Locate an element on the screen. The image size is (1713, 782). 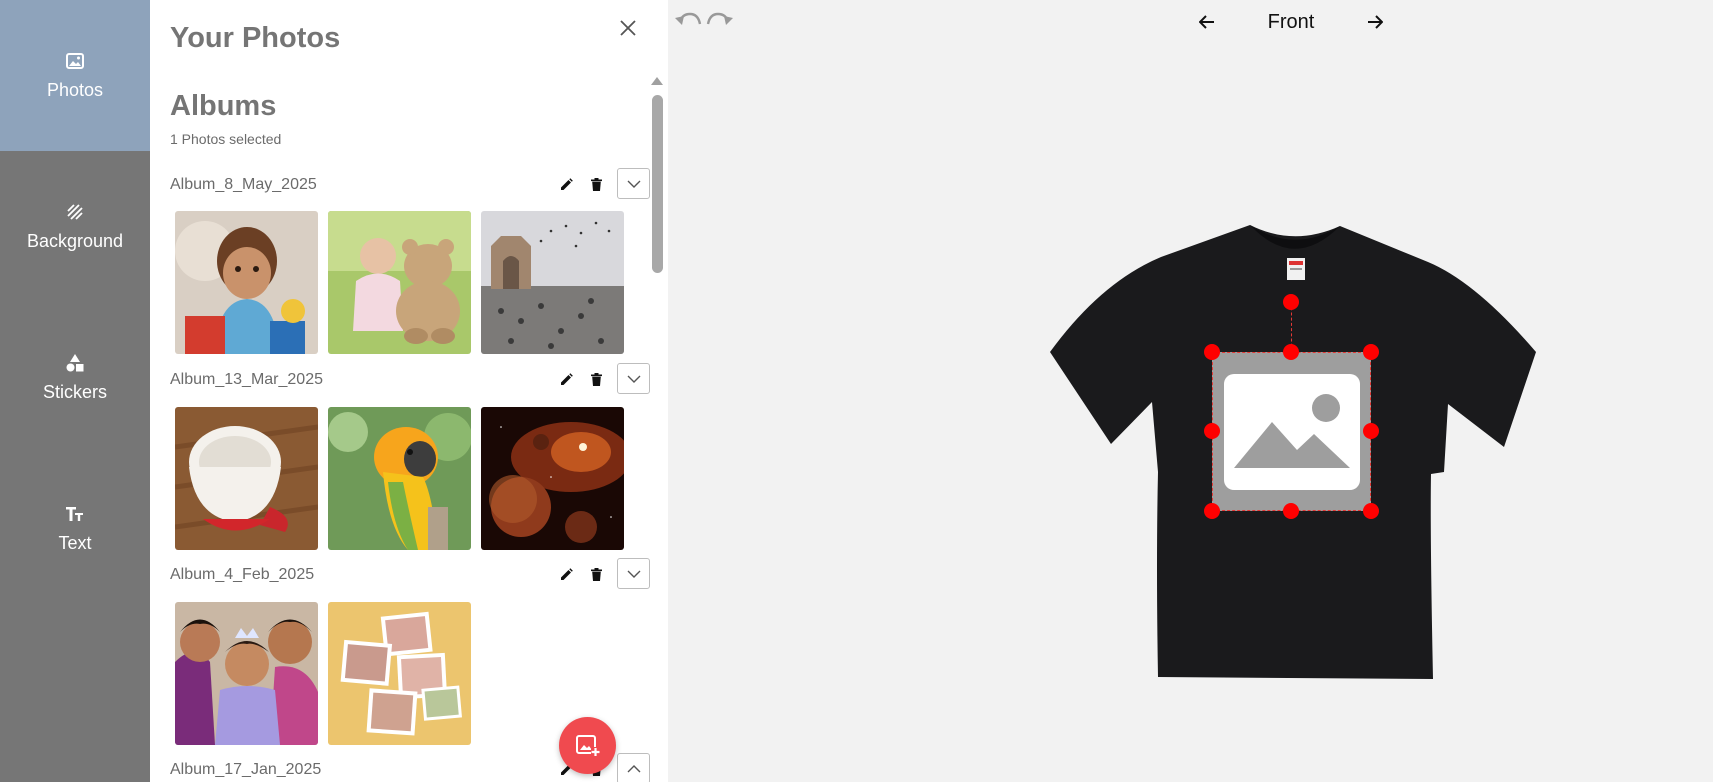
albums-heading: Albums is located at coordinates (223, 106).